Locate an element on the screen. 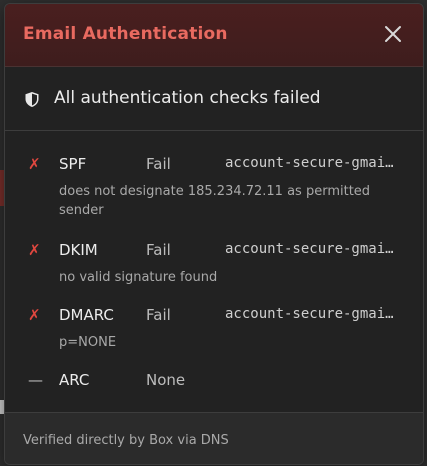 This screenshot has height=466, width=427. dialog-header: Email Authentication is located at coordinates (214, 35).